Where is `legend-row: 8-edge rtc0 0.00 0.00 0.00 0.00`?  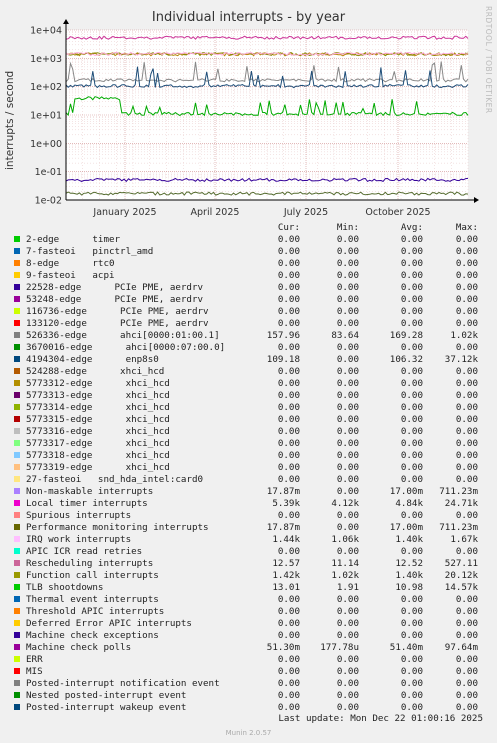 legend-row: 8-edge rtc0 0.00 0.00 0.00 0.00 is located at coordinates (248, 264).